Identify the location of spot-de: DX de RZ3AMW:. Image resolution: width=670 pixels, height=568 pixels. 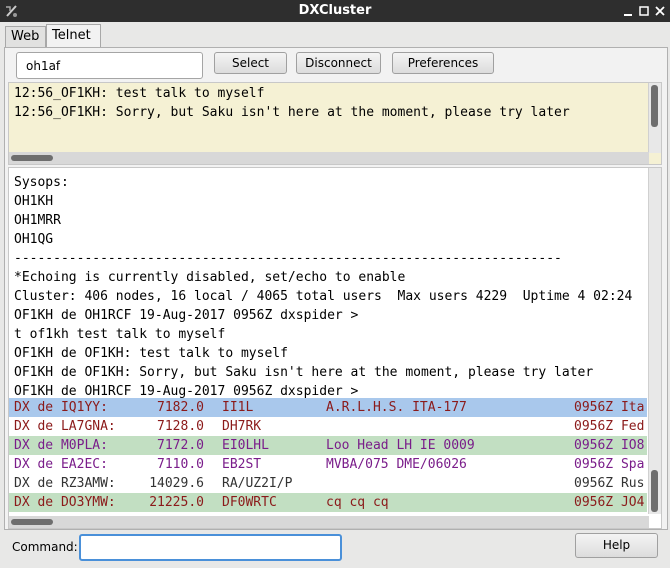
(65, 483).